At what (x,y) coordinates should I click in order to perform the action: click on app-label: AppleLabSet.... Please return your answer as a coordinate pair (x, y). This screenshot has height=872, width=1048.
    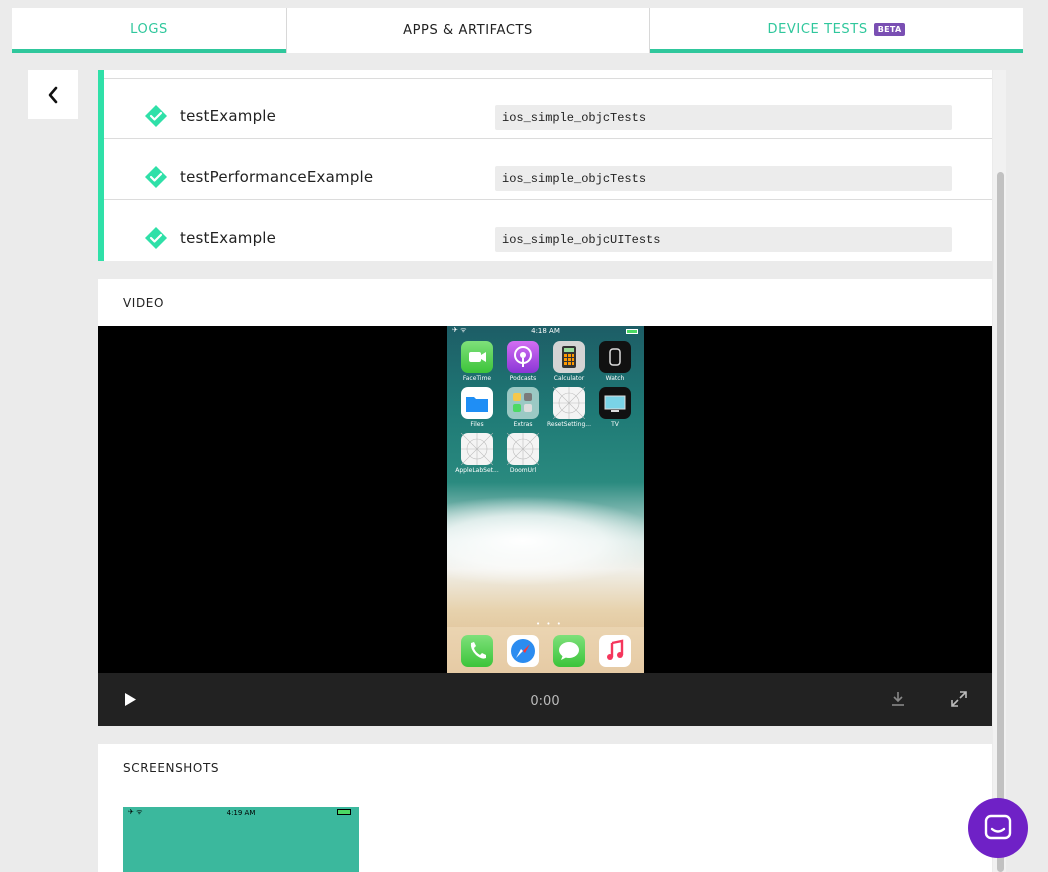
    Looking at the image, I should click on (477, 470).